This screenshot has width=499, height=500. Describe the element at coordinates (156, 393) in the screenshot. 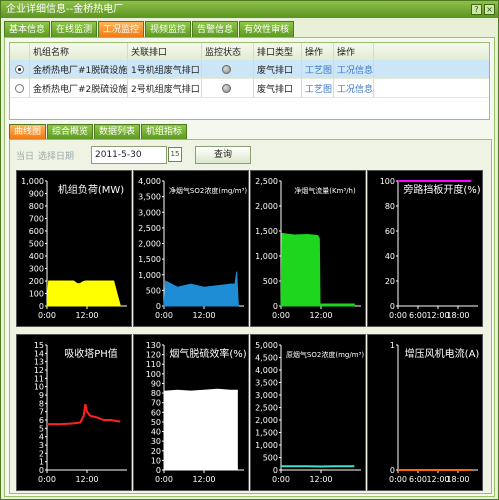

I see `y-tick-label: 80` at that location.